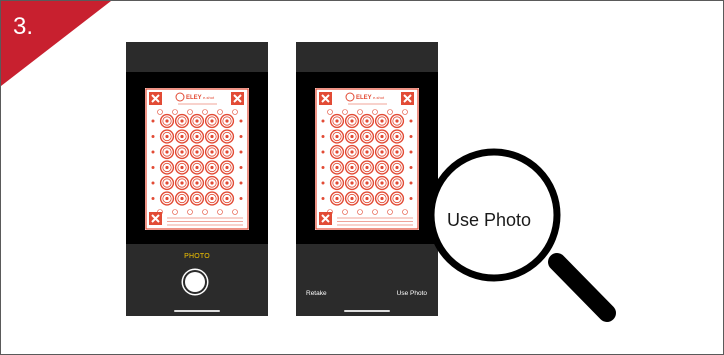  Describe the element at coordinates (23, 26) in the screenshot. I see `step-number: 3.` at that location.